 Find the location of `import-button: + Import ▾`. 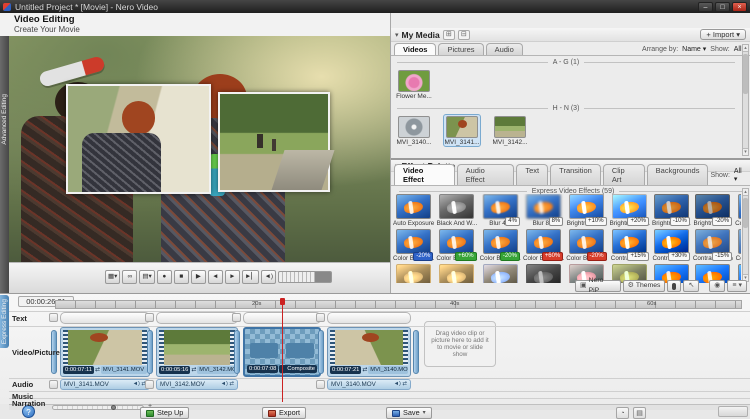

import-button: + Import ▾ is located at coordinates (723, 34).